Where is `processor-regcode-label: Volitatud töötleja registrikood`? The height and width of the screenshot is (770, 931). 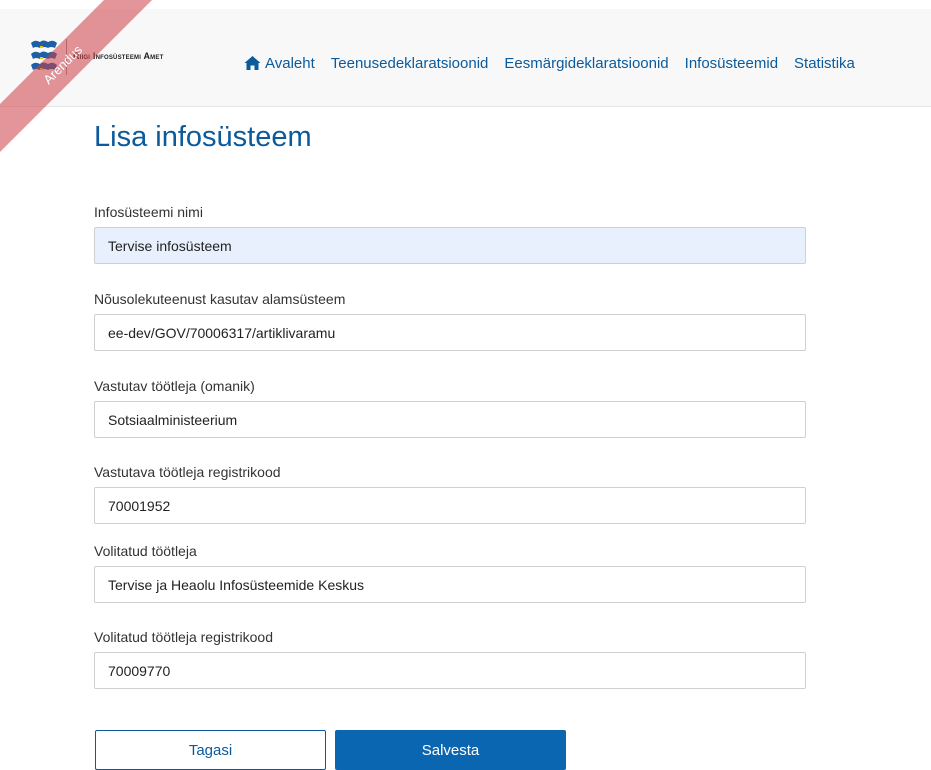
processor-regcode-label: Volitatud töötleja registrikood is located at coordinates (183, 637).